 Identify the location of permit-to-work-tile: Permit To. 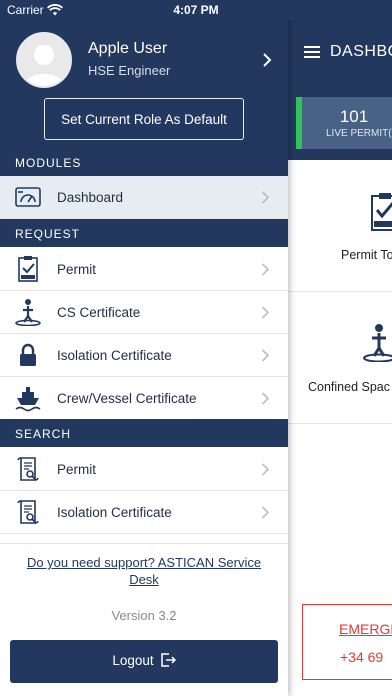
(340, 226).